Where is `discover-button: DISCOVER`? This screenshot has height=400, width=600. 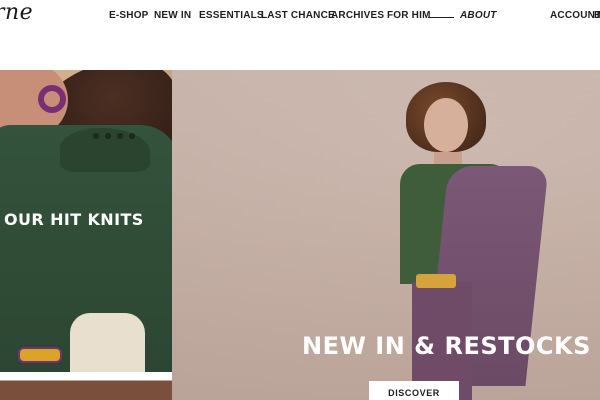 discover-button: DISCOVER is located at coordinates (414, 390).